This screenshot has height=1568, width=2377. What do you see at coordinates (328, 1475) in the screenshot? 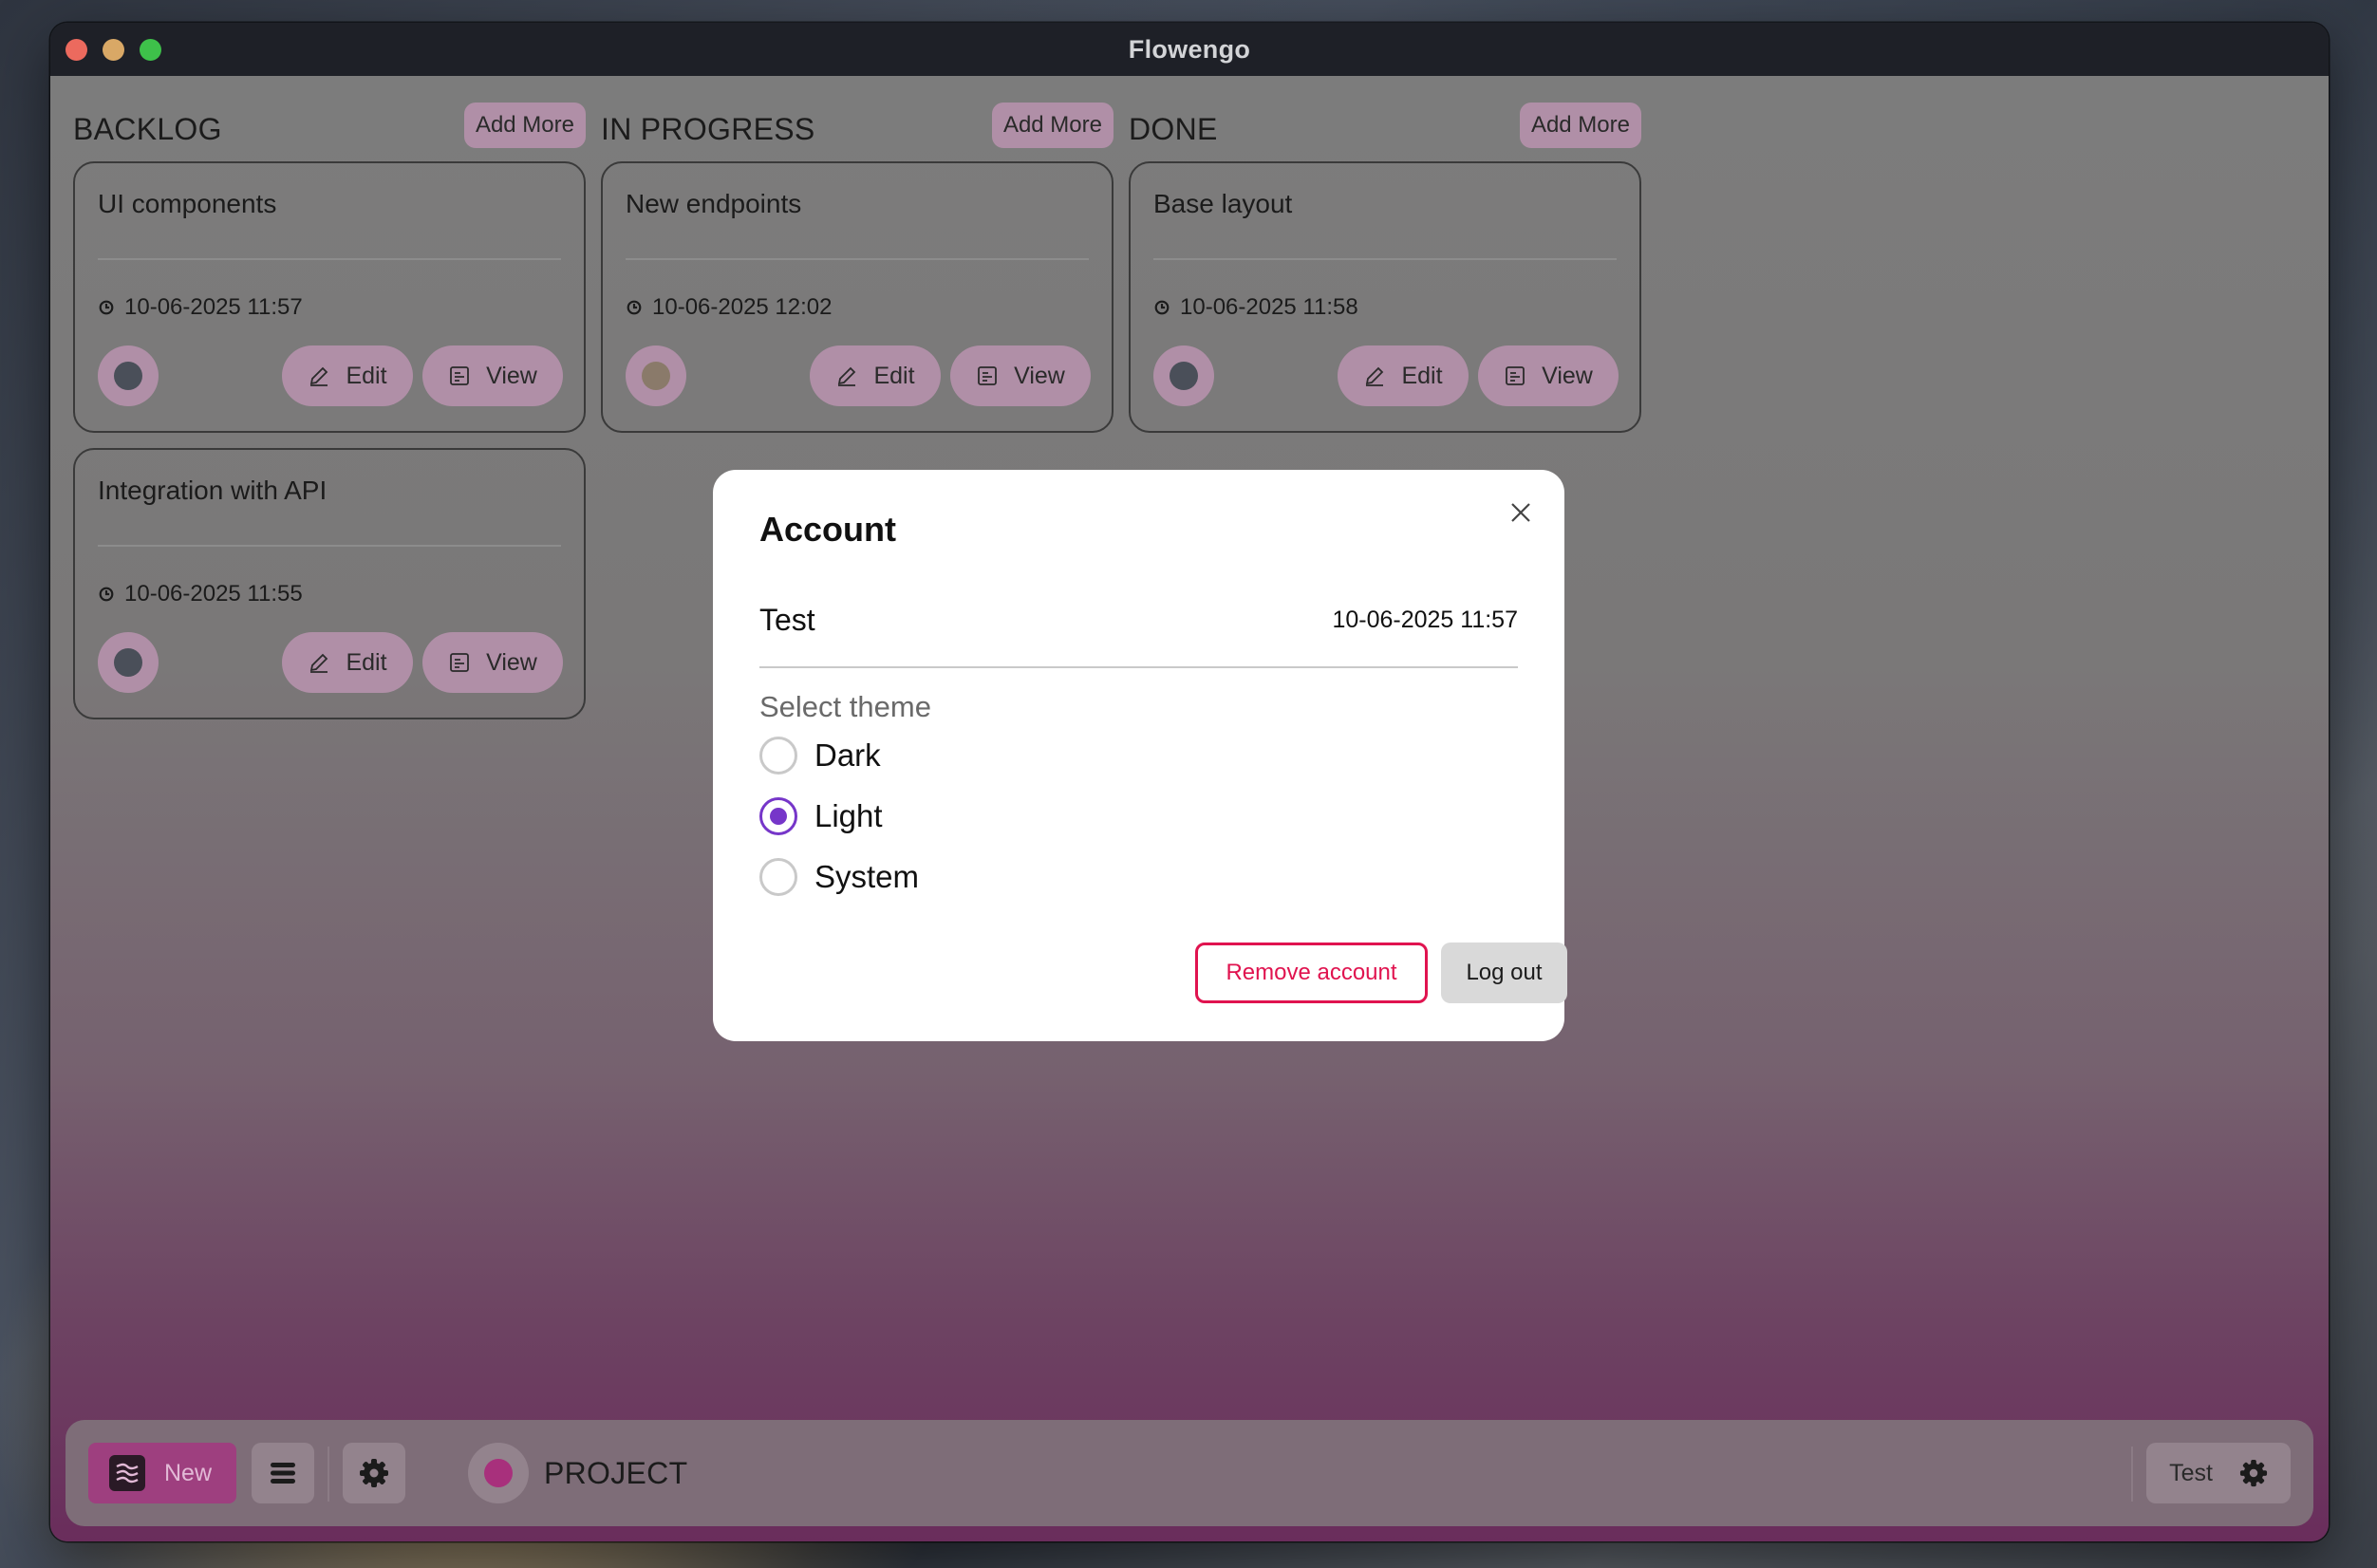
I see `toolbar-divider` at bounding box center [328, 1475].